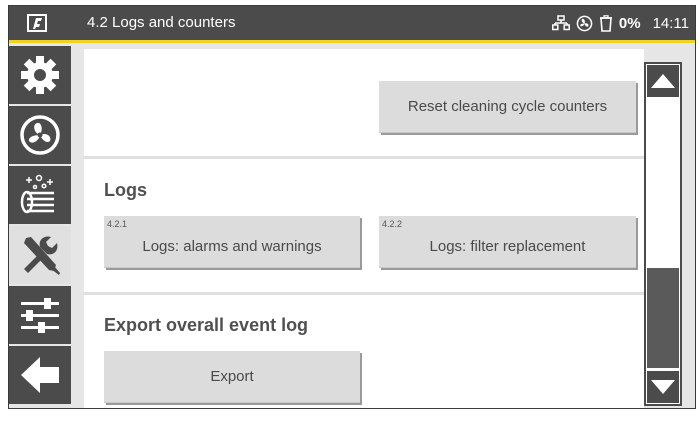 This screenshot has height=422, width=700. I want to click on logs-alarms-warnings-button: 4.2.1 Logs: alarms and warnings, so click(232, 242).